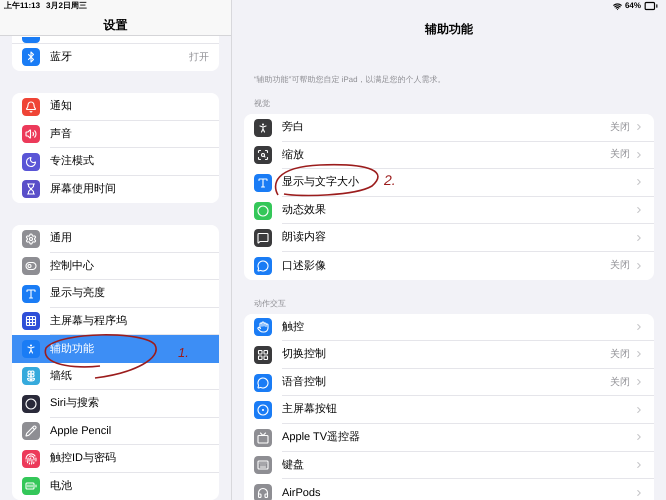 This screenshot has height=500, width=666. Describe the element at coordinates (66, 6) in the screenshot. I see `status-date: 3月2日周三` at that location.